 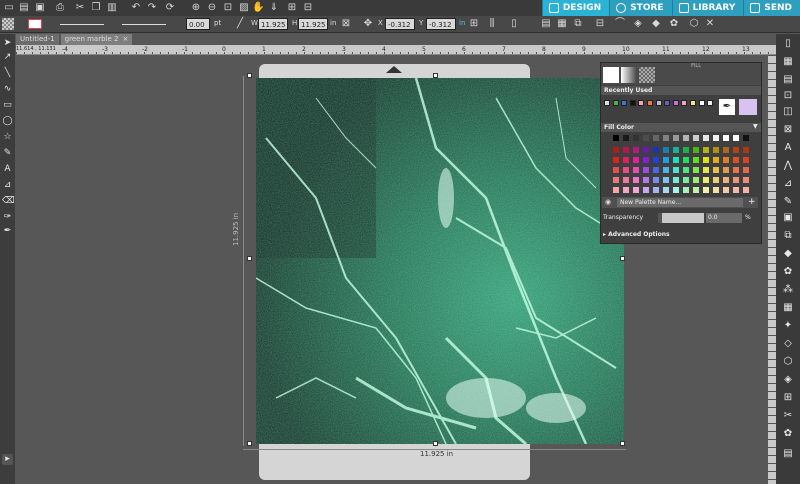 I want to click on align-icon: ⊞, so click(x=474, y=24).